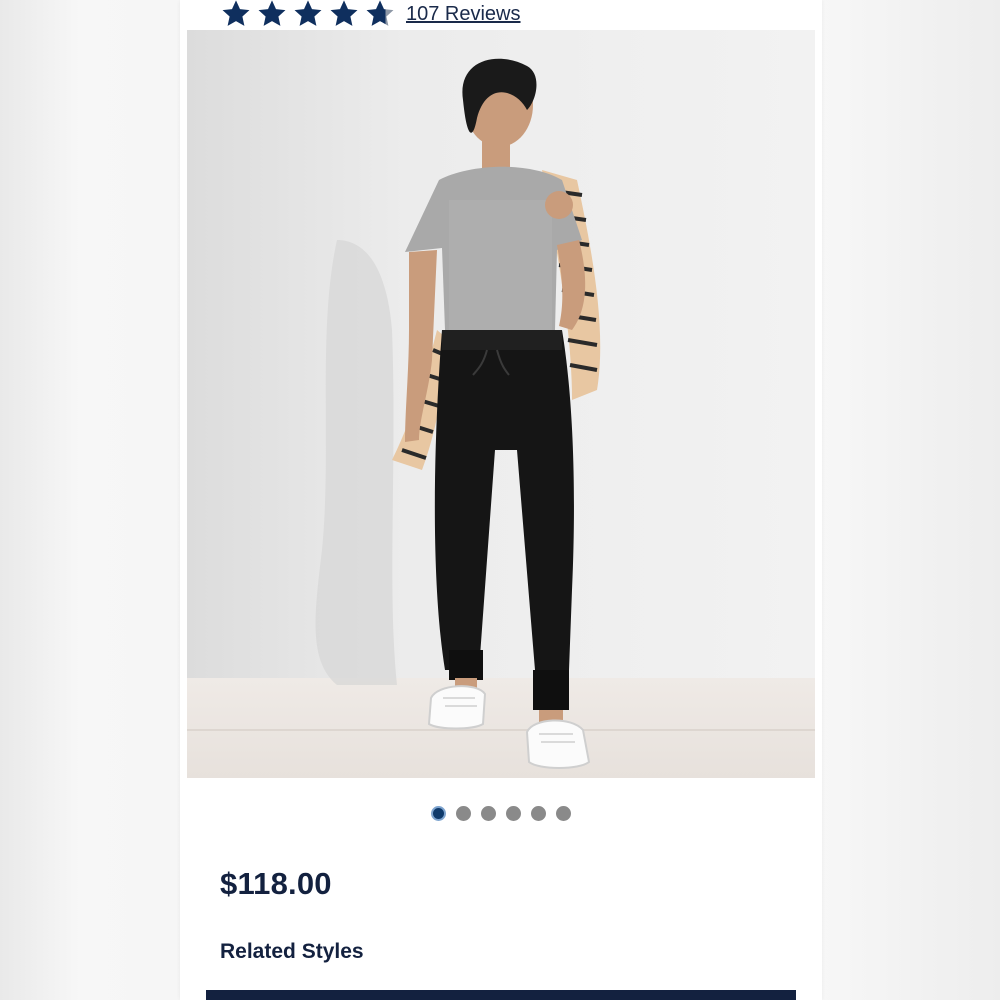  I want to click on star-rating, so click(308, 15).